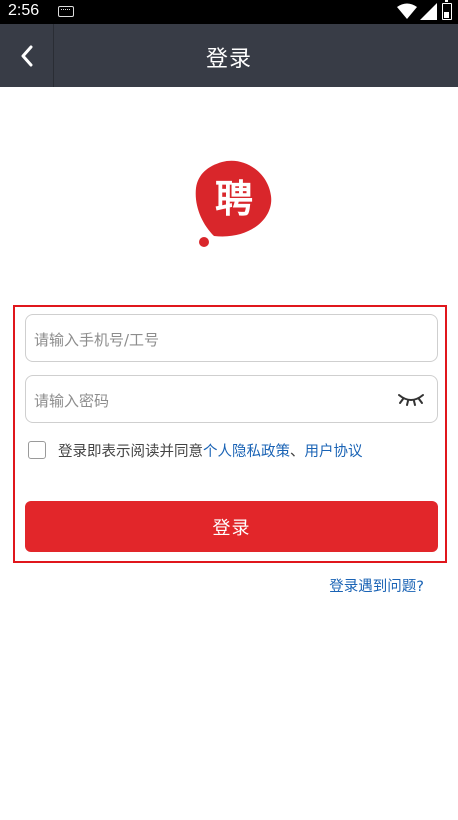 The width and height of the screenshot is (458, 820). What do you see at coordinates (228, 59) in the screenshot?
I see `page-title: 登录` at bounding box center [228, 59].